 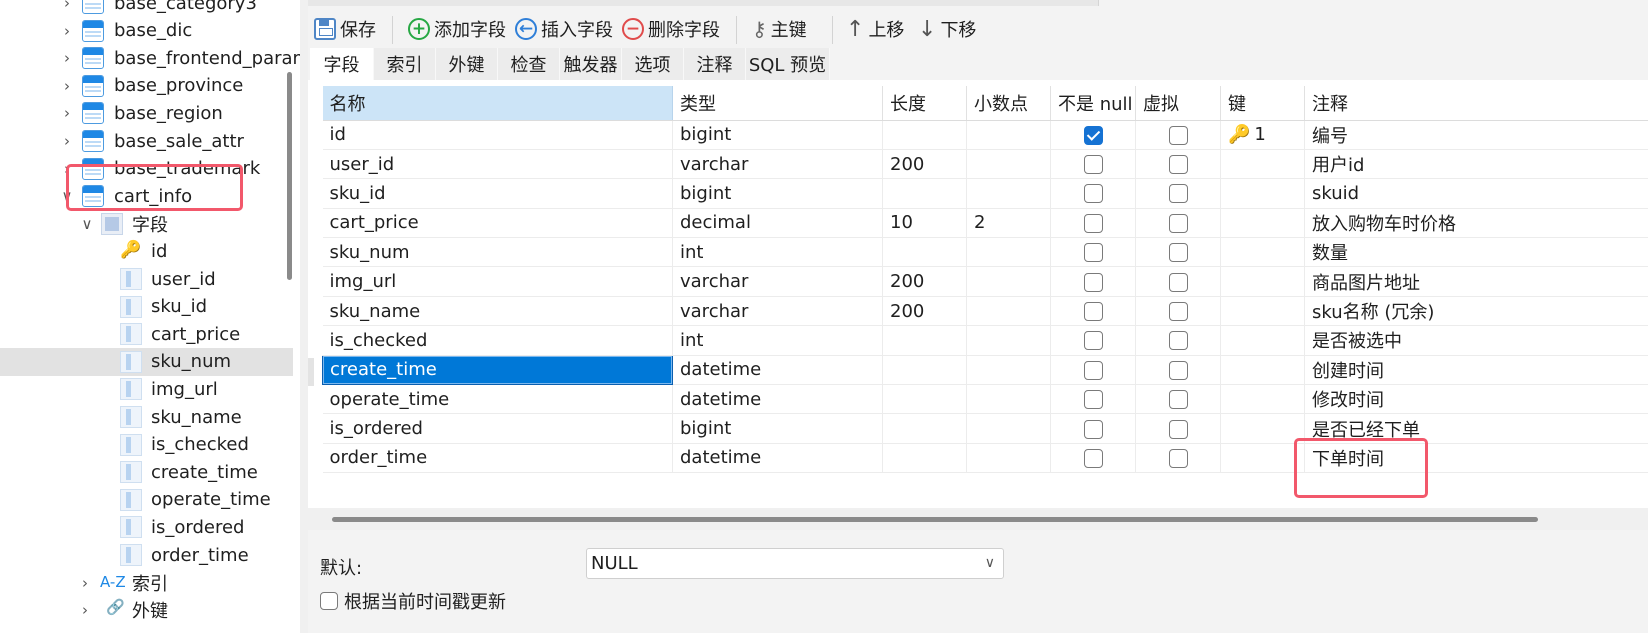 What do you see at coordinates (1476, 399) in the screenshot?
I see `field-comment-cell: 修改时间` at bounding box center [1476, 399].